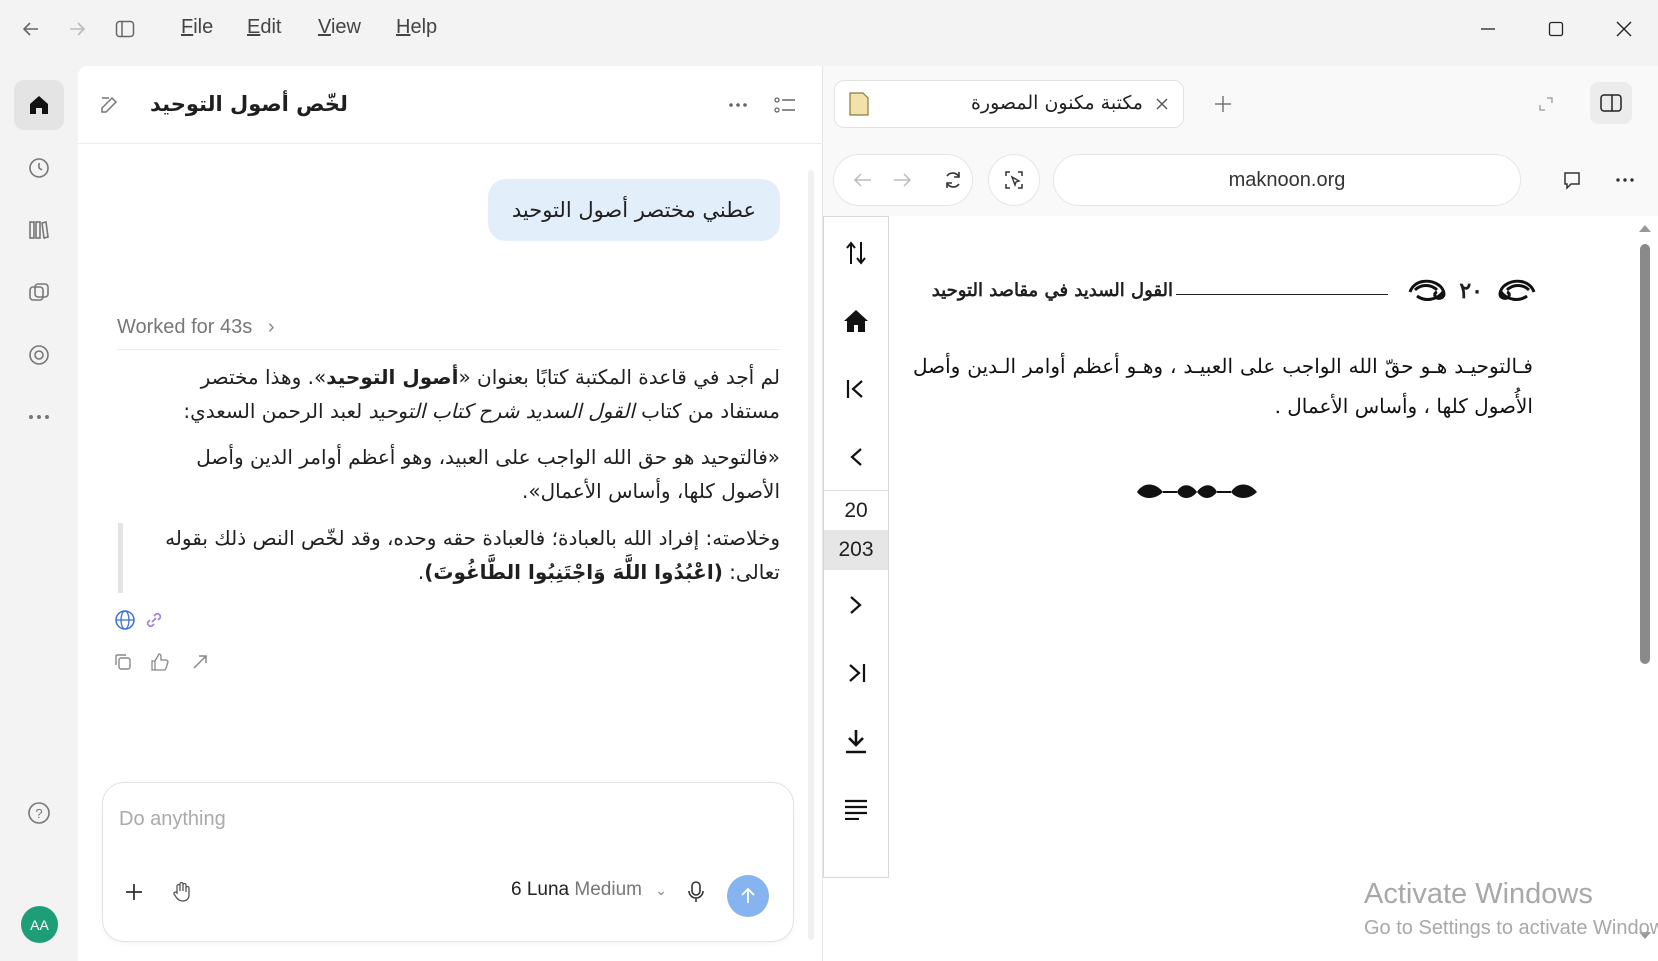 Image resolution: width=1658 pixels, height=961 pixels. I want to click on avatar: AA, so click(39, 924).